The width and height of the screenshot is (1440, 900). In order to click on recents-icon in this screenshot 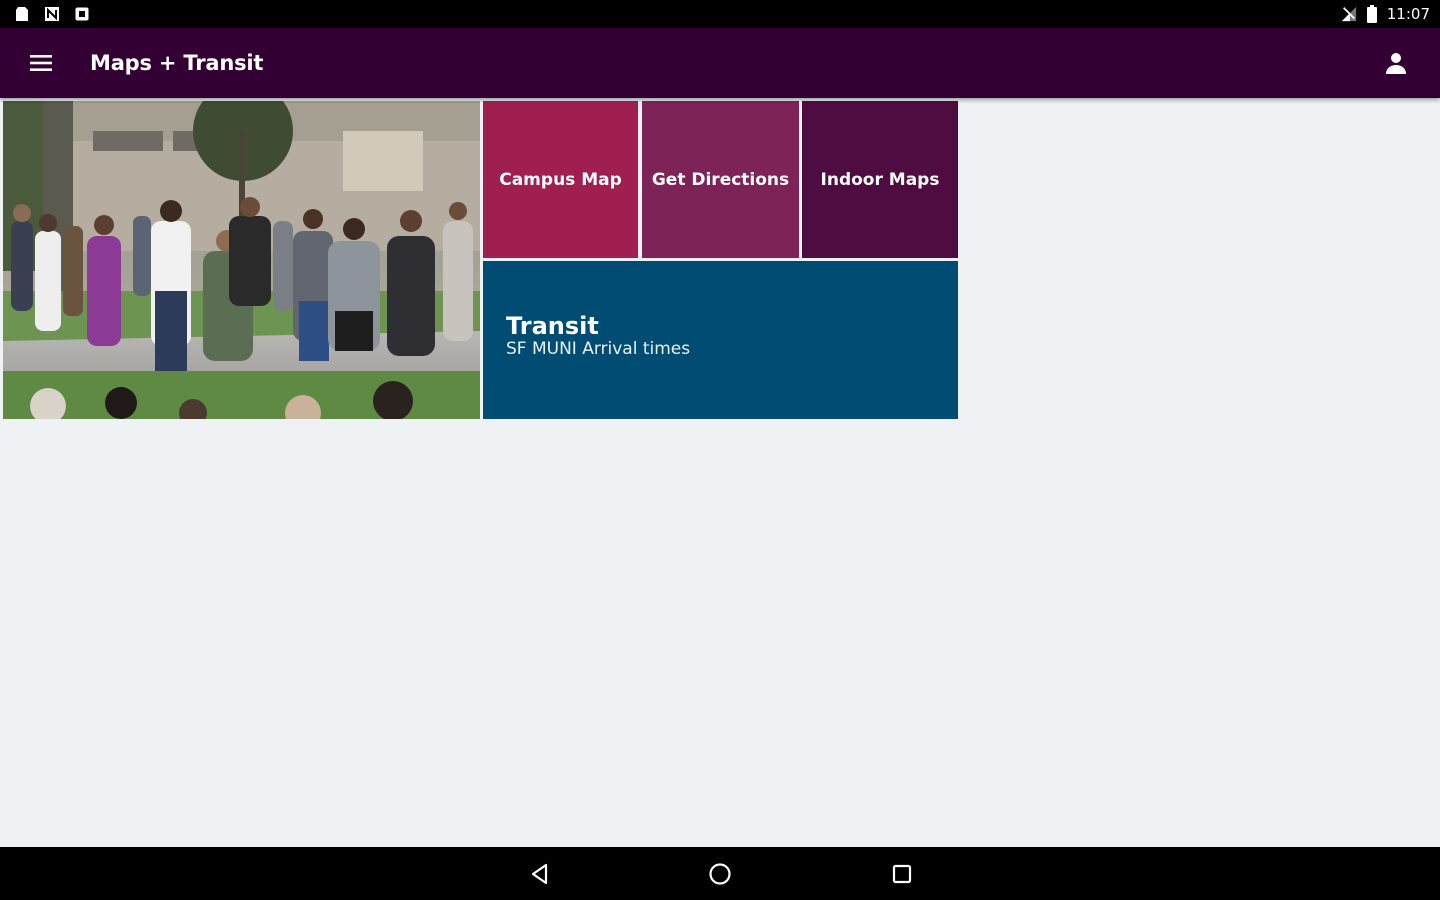, I will do `click(902, 873)`.